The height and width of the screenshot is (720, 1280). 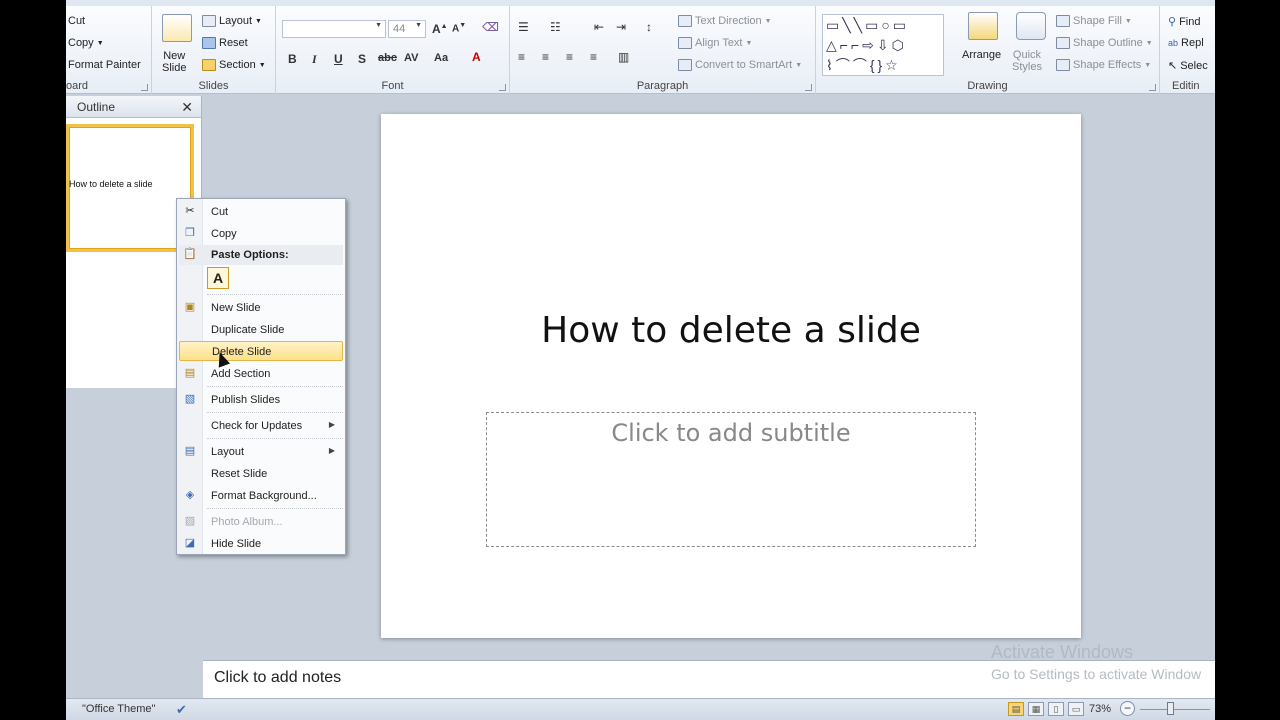 I want to click on cut-button: Cut, so click(x=76, y=21).